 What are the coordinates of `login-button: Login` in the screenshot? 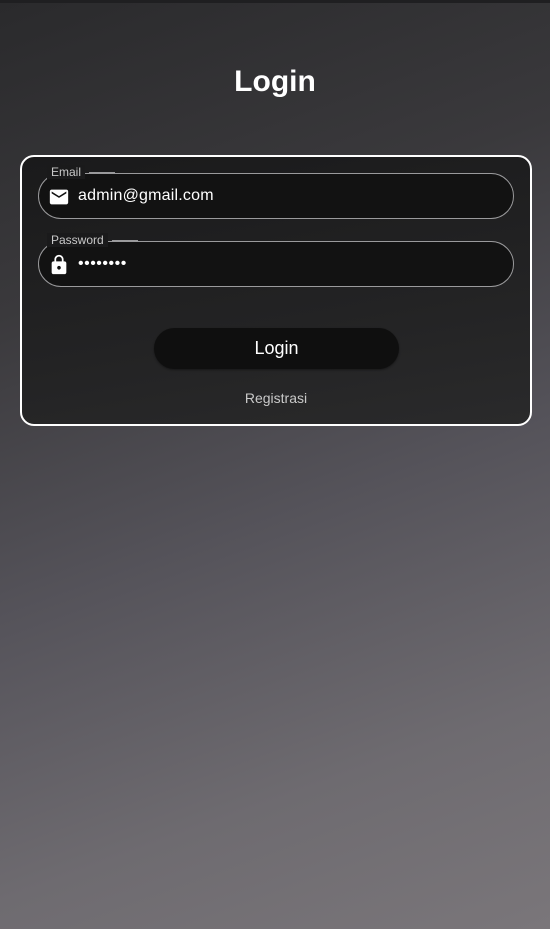 It's located at (276, 348).